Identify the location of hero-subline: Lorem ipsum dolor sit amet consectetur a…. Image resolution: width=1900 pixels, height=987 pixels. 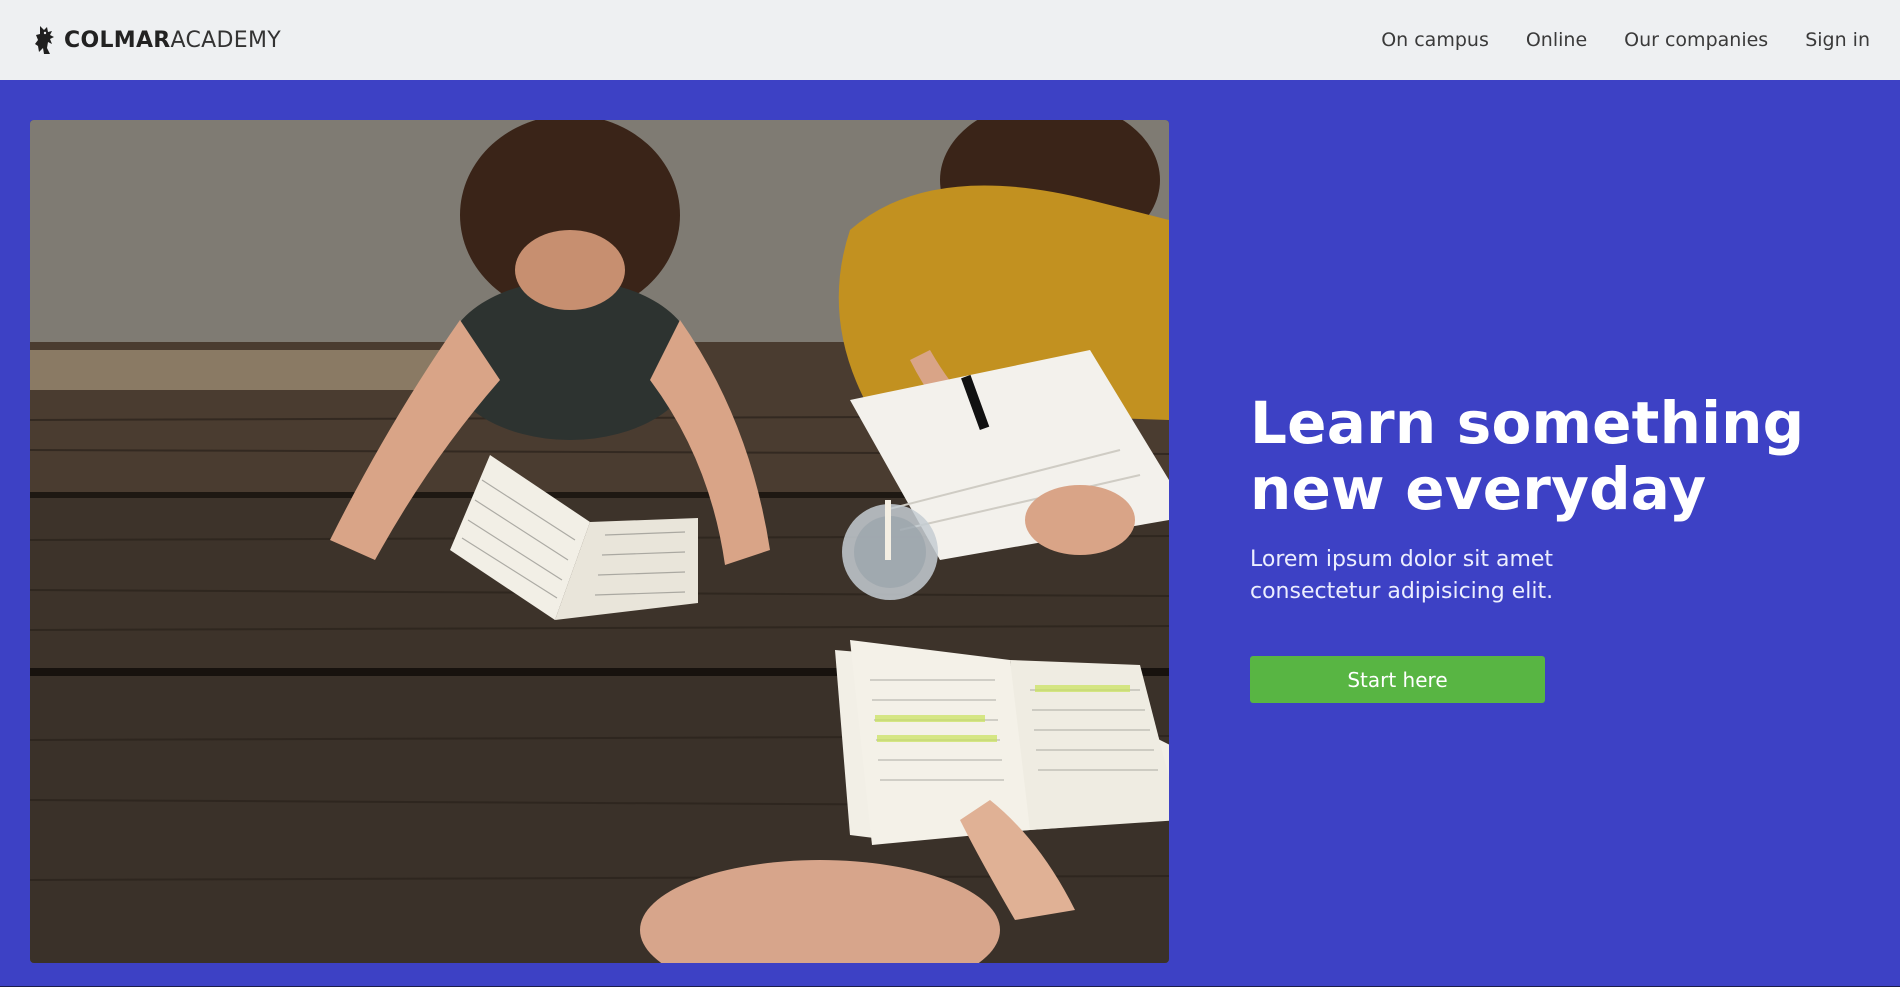
(1430, 576).